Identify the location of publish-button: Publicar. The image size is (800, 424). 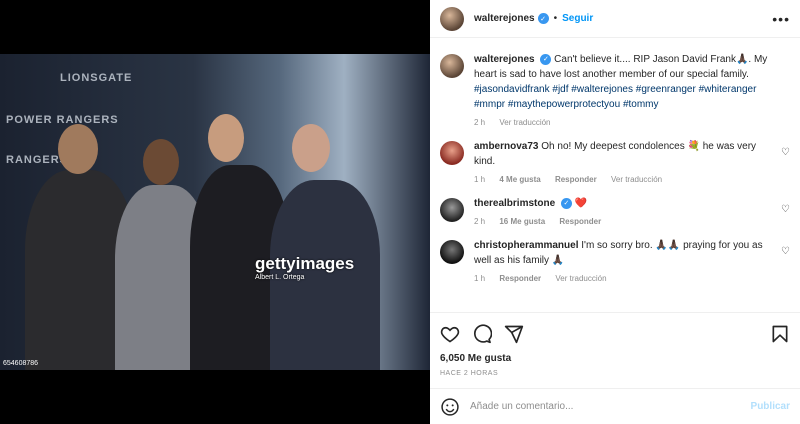
(770, 406).